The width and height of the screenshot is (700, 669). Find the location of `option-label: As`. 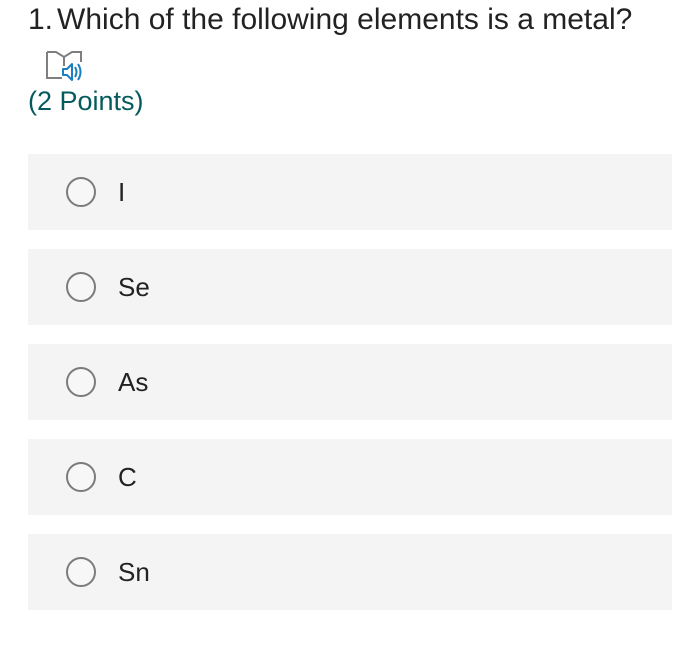

option-label: As is located at coordinates (133, 382).